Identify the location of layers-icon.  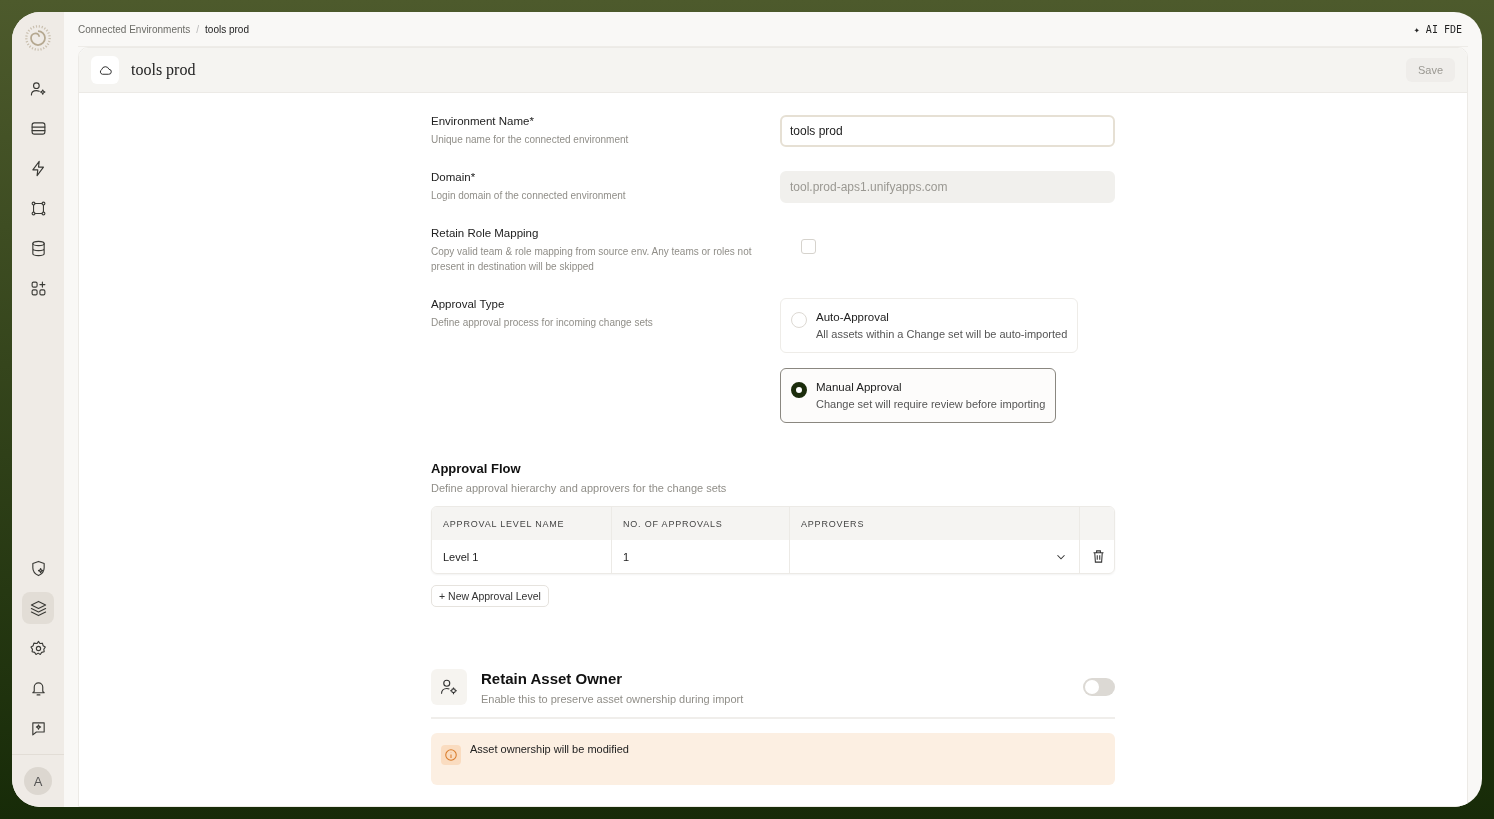
(38, 608).